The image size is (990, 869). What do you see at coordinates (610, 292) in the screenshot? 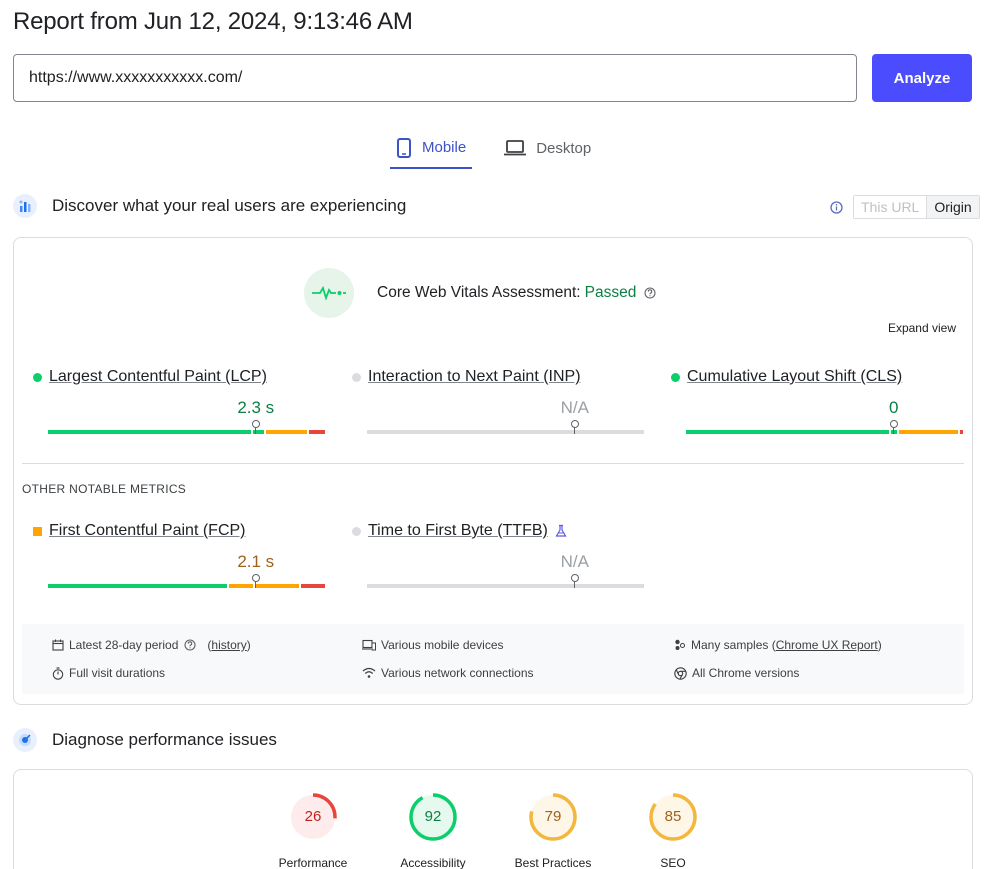
I see `cwv-assessment-status: Passed` at bounding box center [610, 292].